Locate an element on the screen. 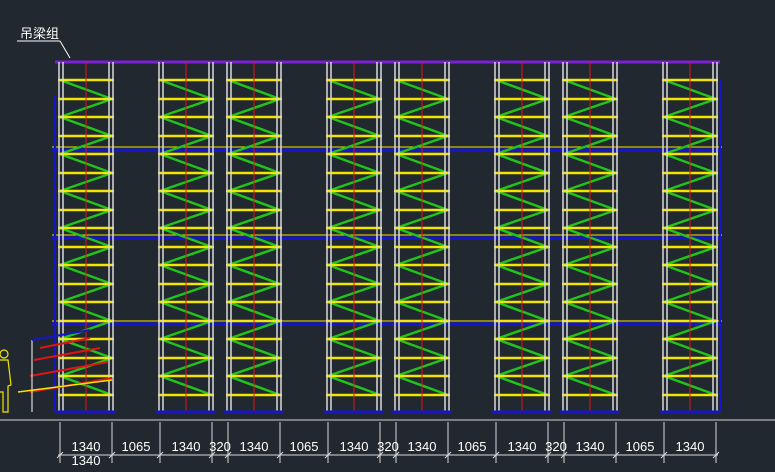  dimension-label-extra: 1340 is located at coordinates (86, 460).